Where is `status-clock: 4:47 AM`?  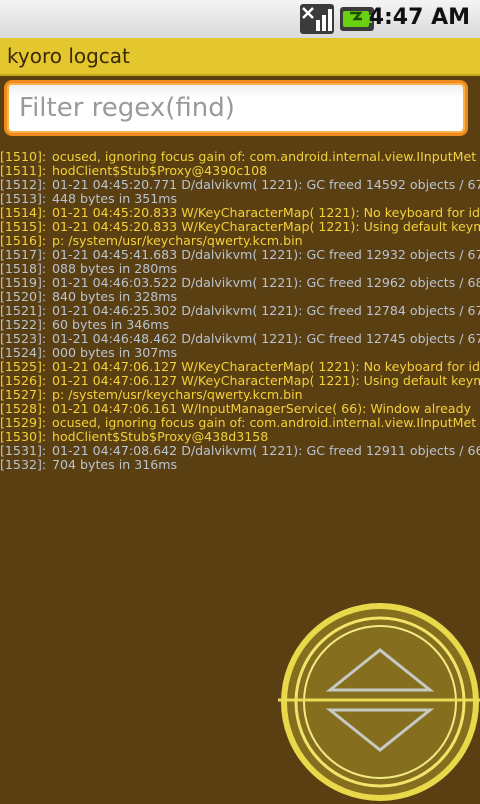 status-clock: 4:47 AM is located at coordinates (419, 17).